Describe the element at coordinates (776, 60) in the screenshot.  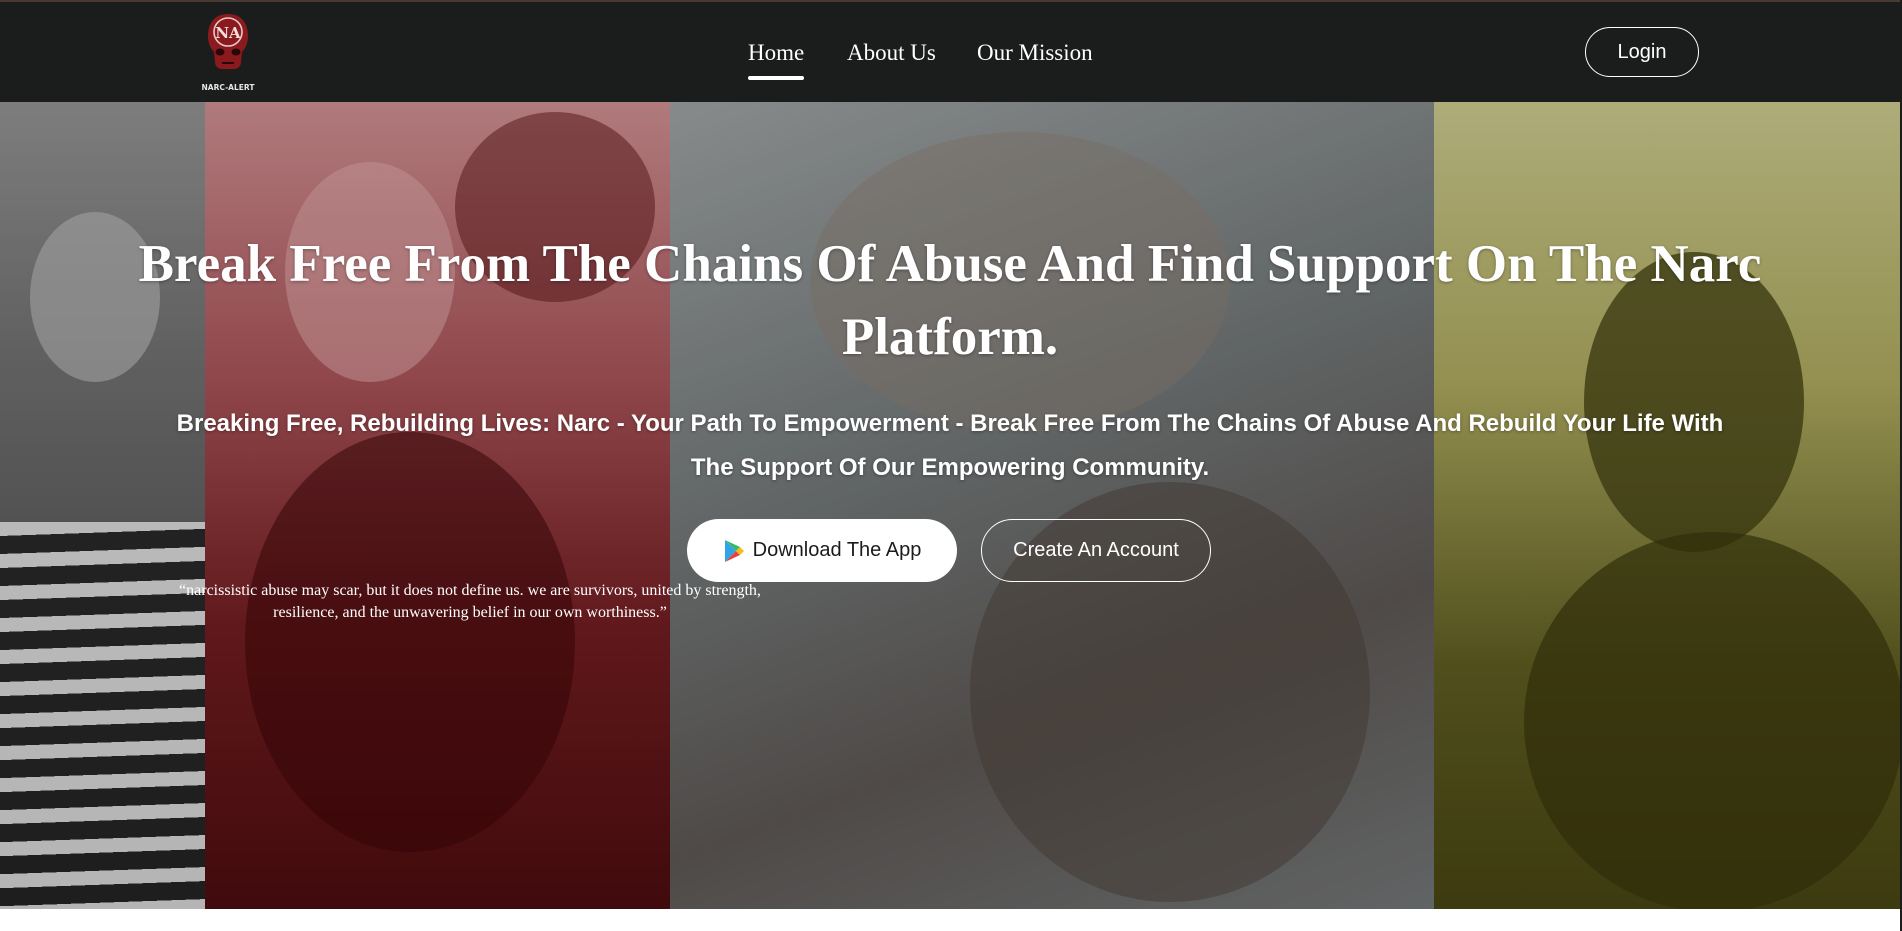
I see `nav-home-link: Home` at that location.